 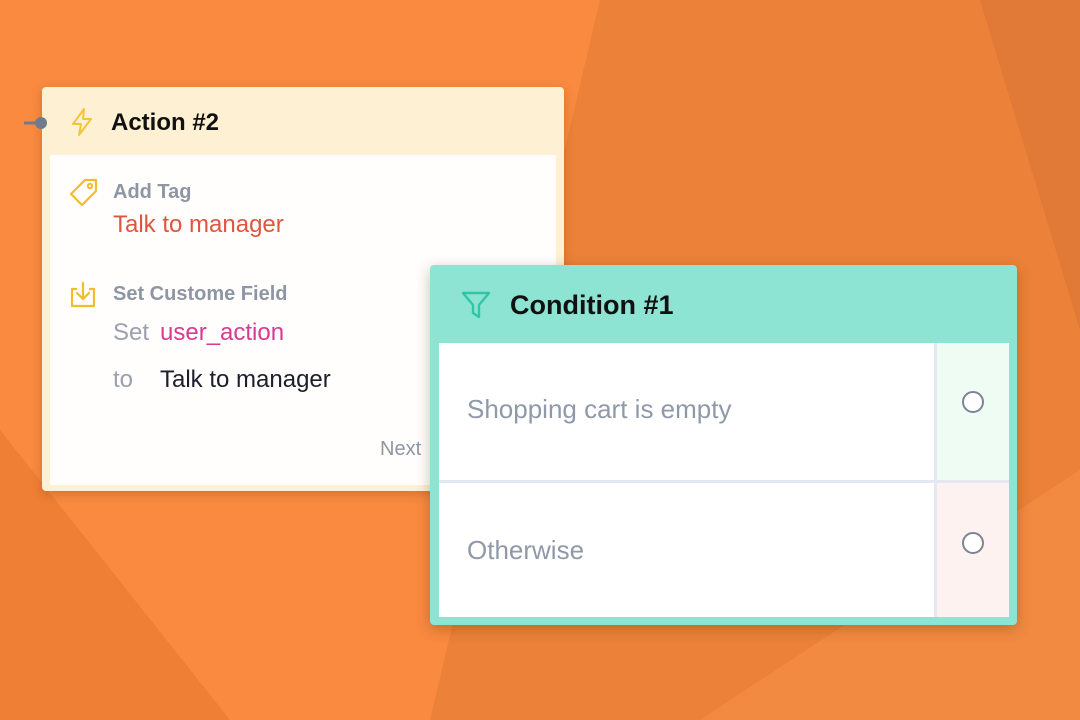 What do you see at coordinates (973, 543) in the screenshot?
I see `fail-outlet-circle-icon` at bounding box center [973, 543].